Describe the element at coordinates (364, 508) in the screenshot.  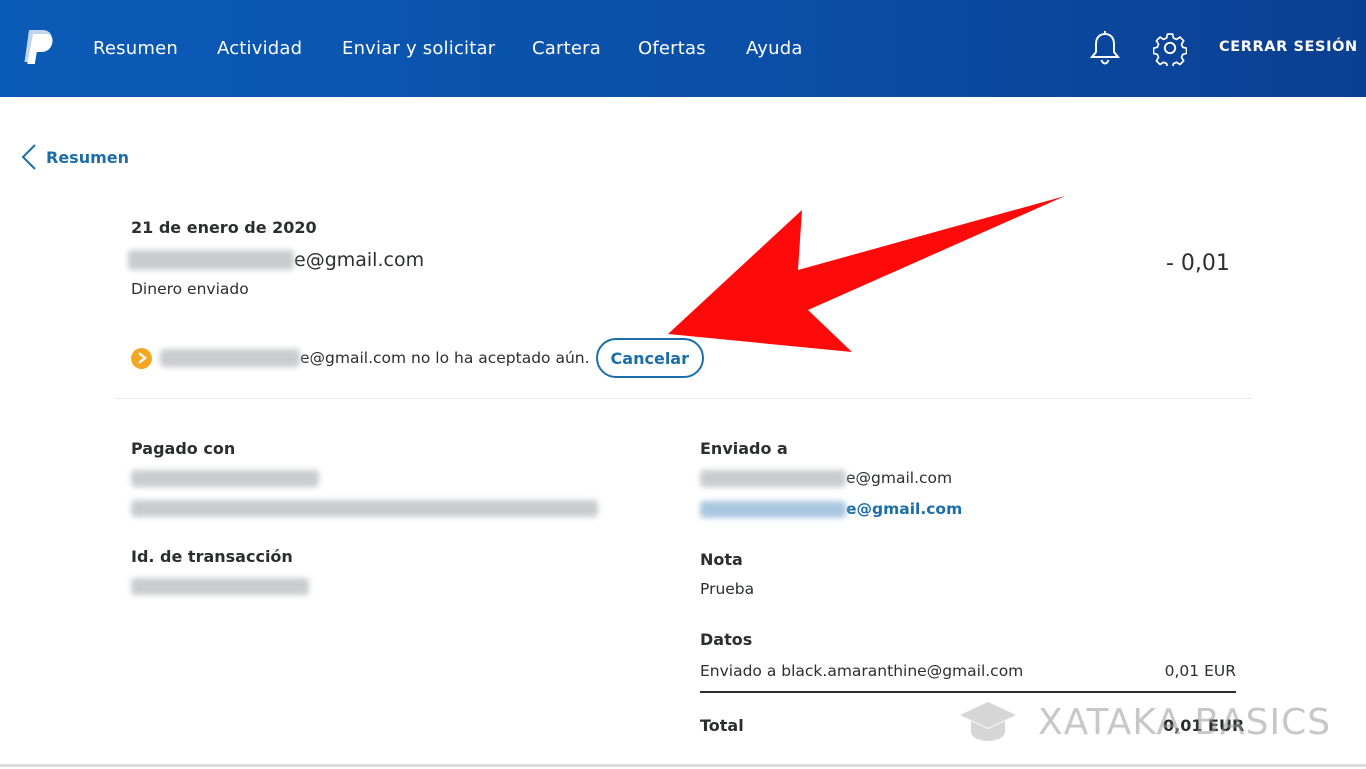
I see `redacted-payment-details` at that location.